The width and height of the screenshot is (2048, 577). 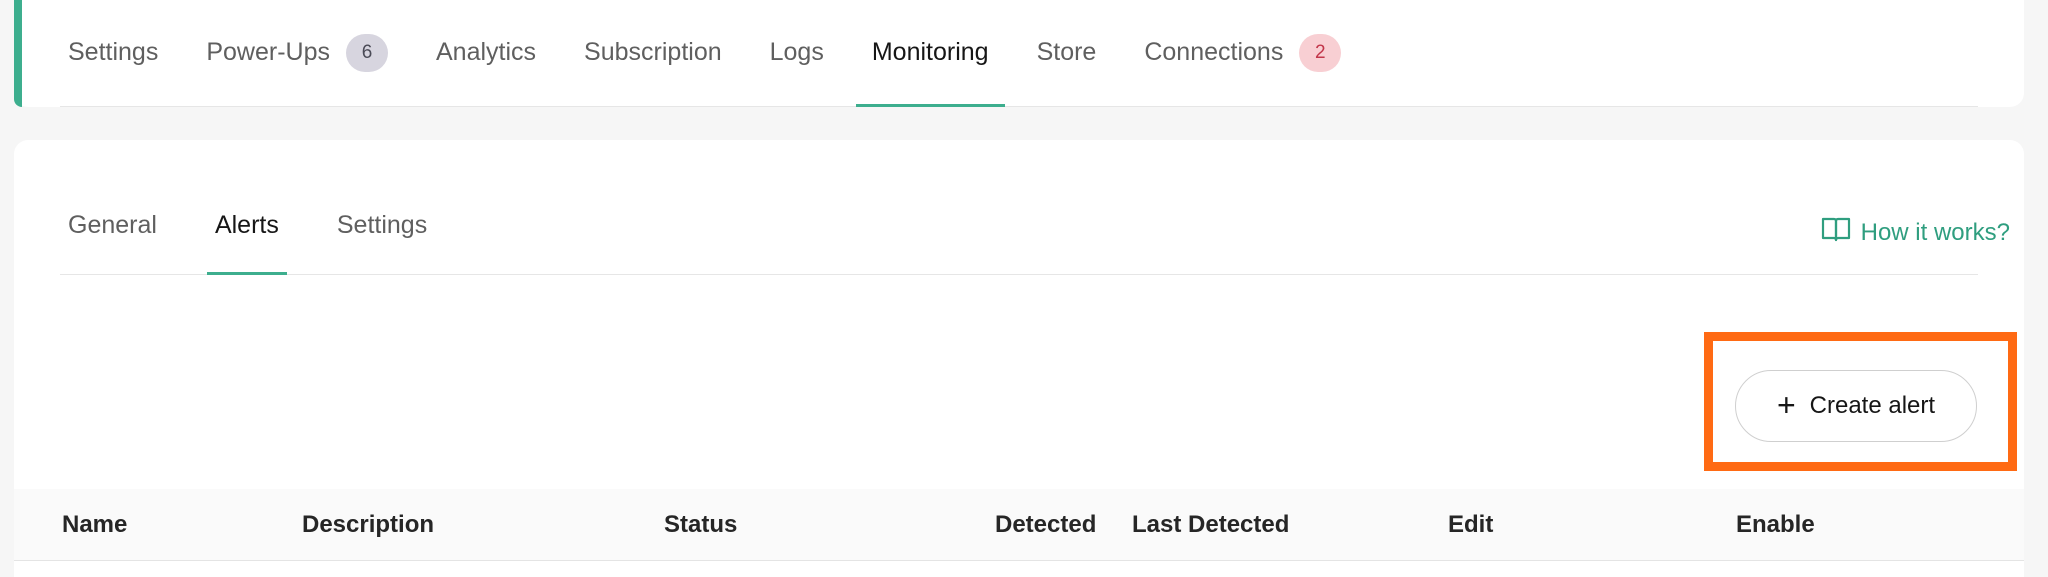 What do you see at coordinates (367, 52) in the screenshot?
I see `power-ups-count-badge: 6` at bounding box center [367, 52].